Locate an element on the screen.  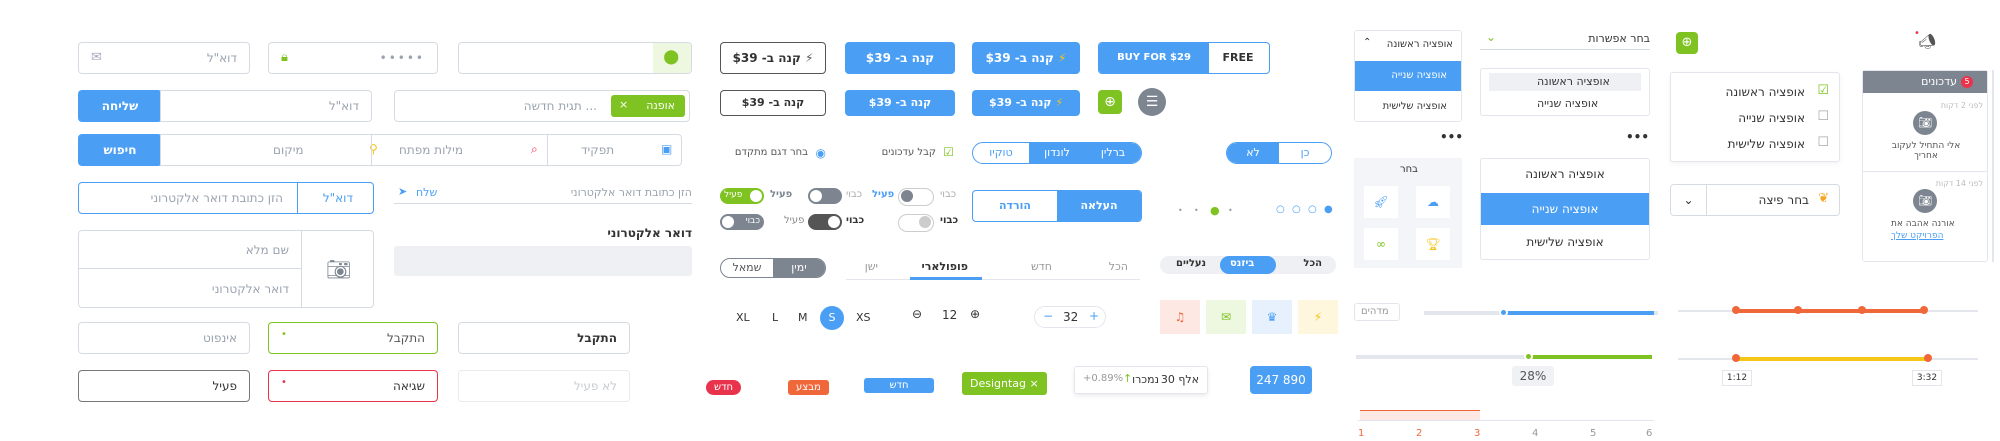
toggle-on-green: פעיל is located at coordinates (742, 196).